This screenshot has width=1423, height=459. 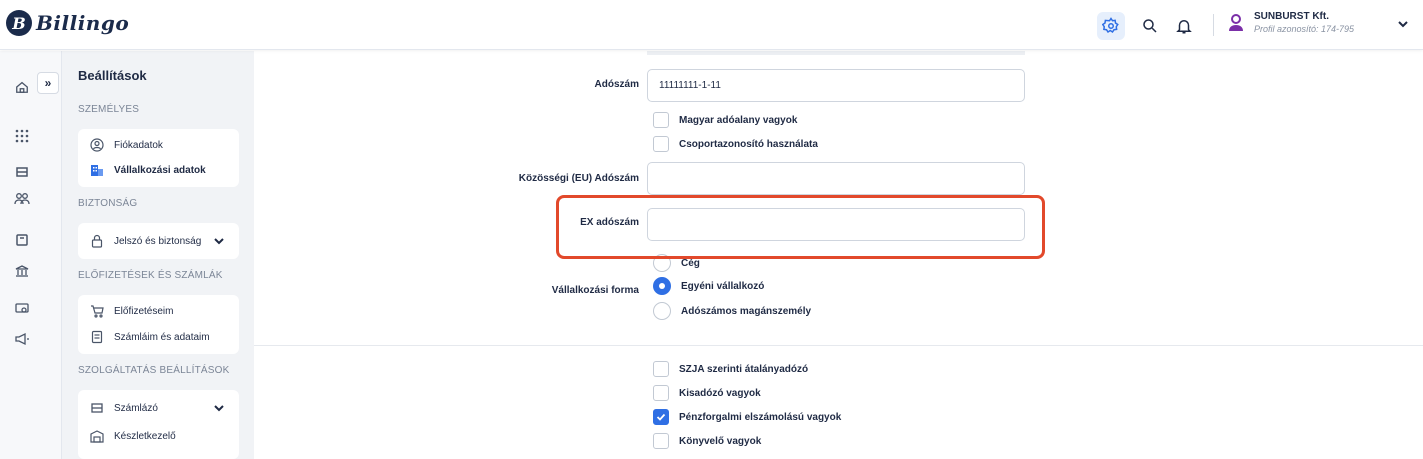 What do you see at coordinates (1236, 22) in the screenshot?
I see `user-icon` at bounding box center [1236, 22].